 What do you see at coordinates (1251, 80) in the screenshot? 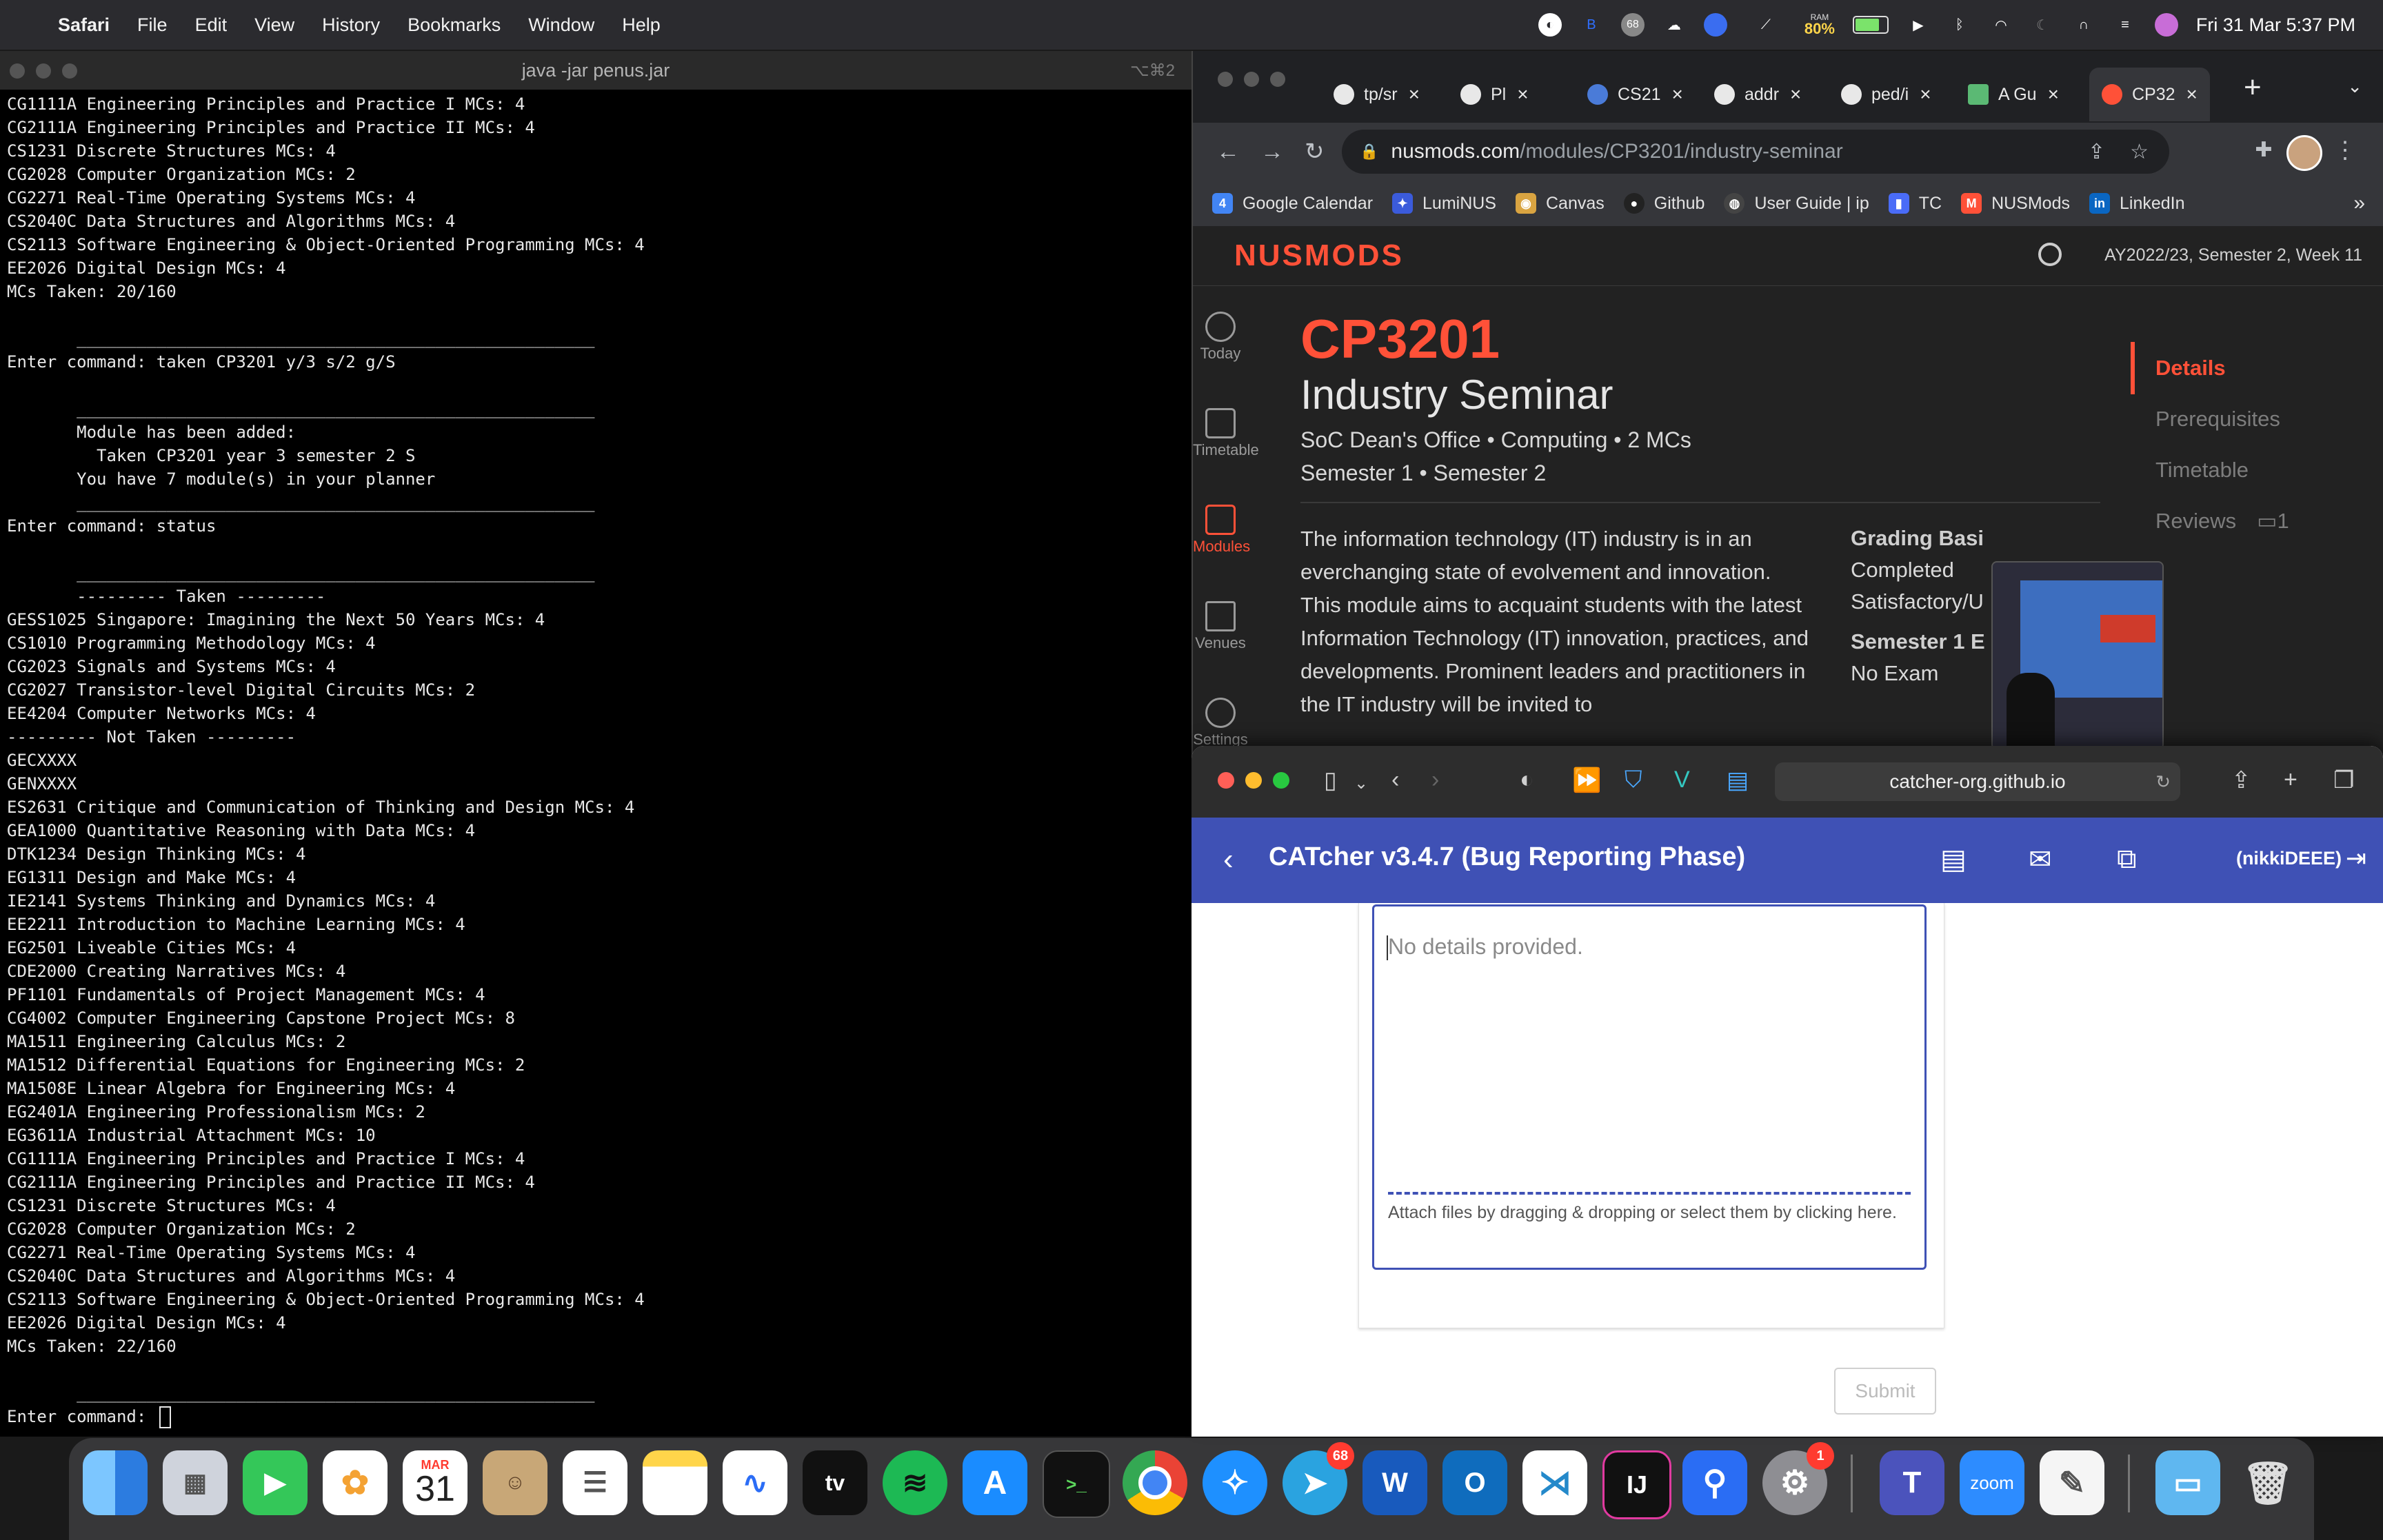
I see `chrome-minimize-button` at bounding box center [1251, 80].